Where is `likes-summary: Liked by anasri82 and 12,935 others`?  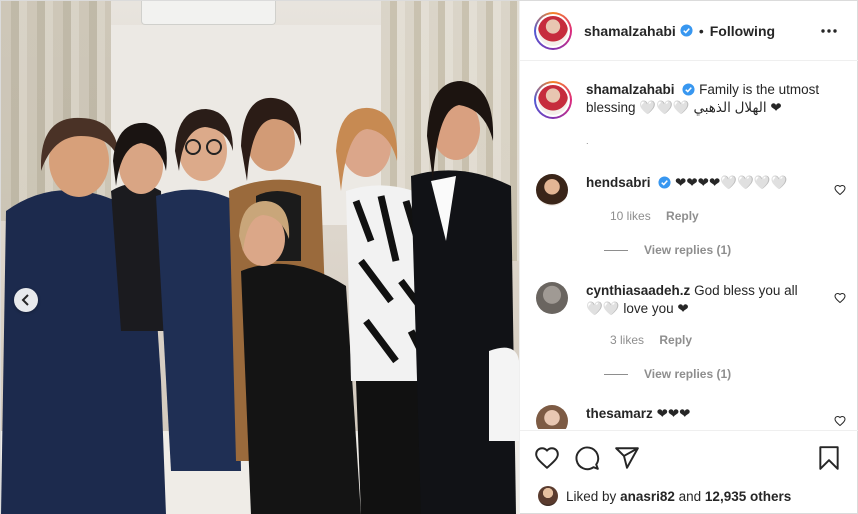
likes-summary: Liked by anasri82 and 12,935 others is located at coordinates (664, 496).